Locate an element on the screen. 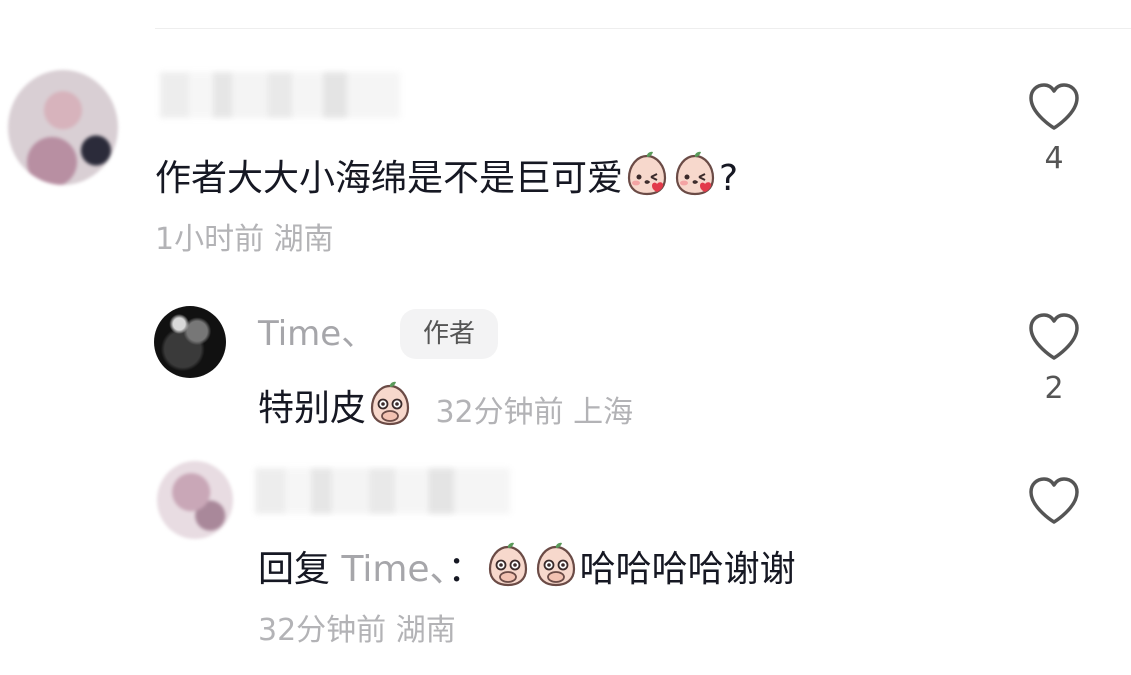 The image size is (1131, 675). username: Time、 is located at coordinates (316, 334).